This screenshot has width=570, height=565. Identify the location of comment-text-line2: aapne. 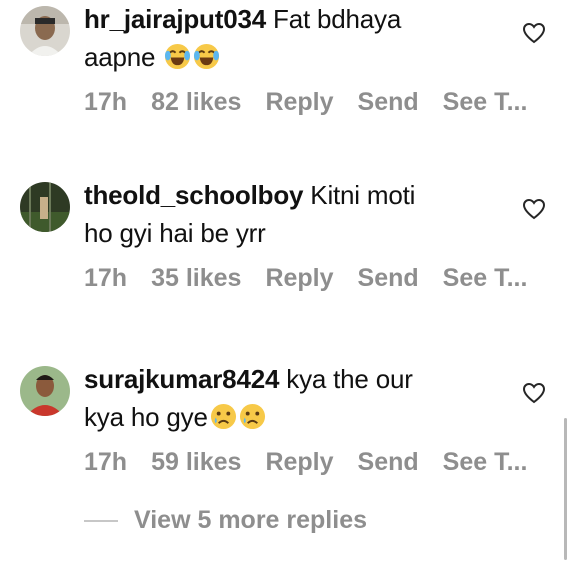
(120, 57).